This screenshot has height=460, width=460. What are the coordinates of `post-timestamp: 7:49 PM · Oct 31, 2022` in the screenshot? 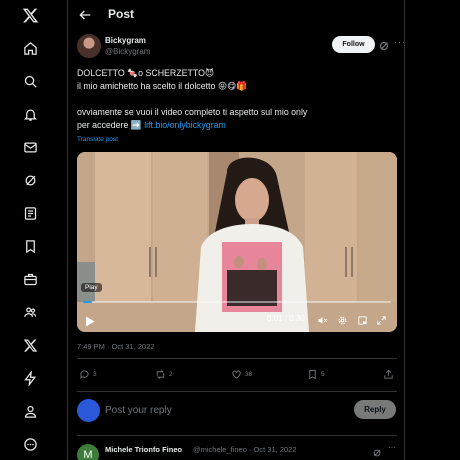 It's located at (116, 346).